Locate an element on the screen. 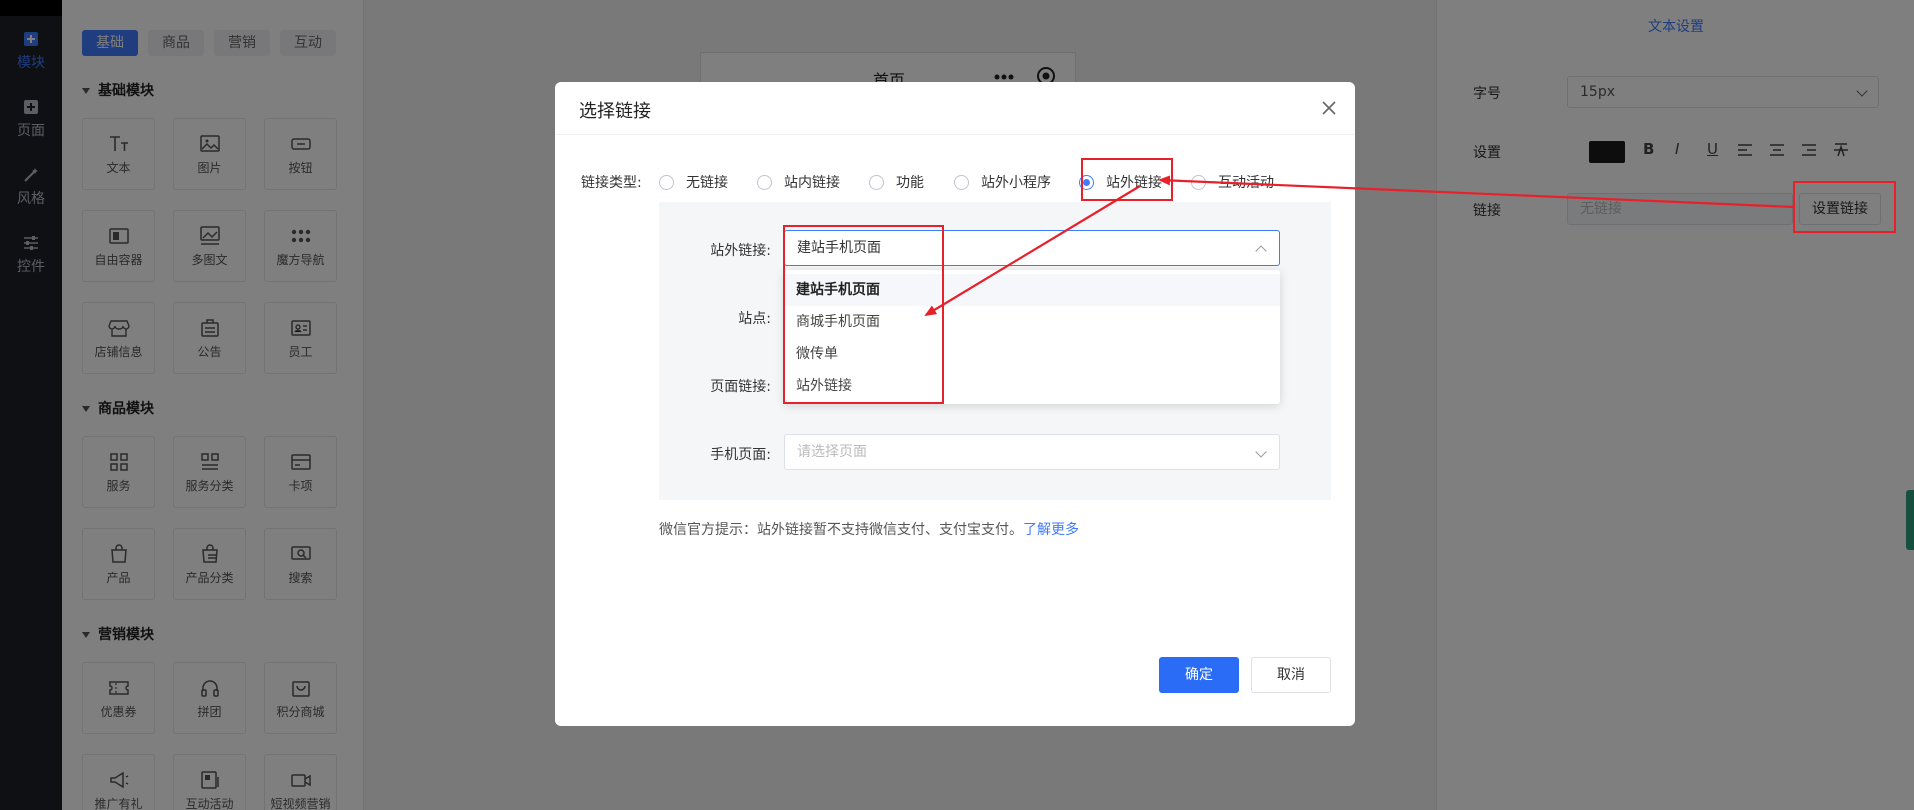 The height and width of the screenshot is (810, 1914). external-link-dropdown: 建站手机页面 商城手机页面 微传单 站外链接 is located at coordinates (1032, 337).